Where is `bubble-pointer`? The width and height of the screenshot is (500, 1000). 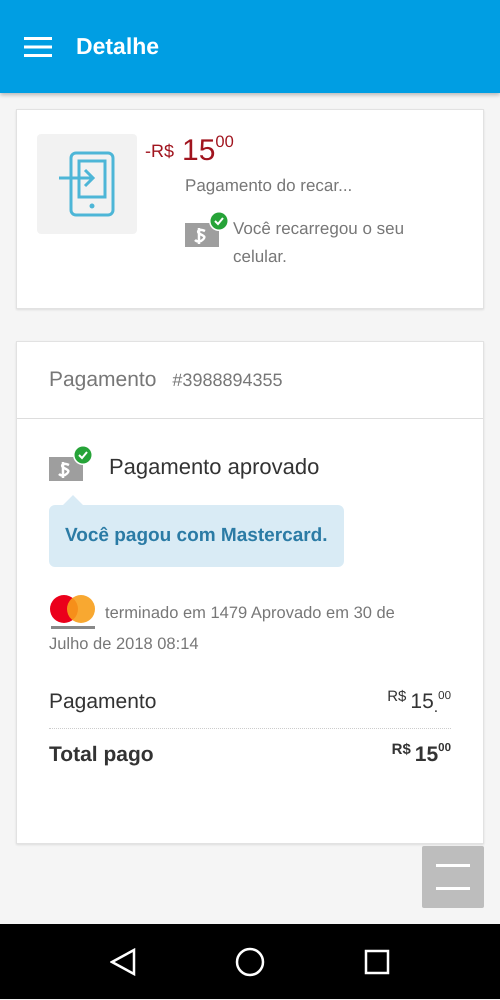 bubble-pointer is located at coordinates (73, 499).